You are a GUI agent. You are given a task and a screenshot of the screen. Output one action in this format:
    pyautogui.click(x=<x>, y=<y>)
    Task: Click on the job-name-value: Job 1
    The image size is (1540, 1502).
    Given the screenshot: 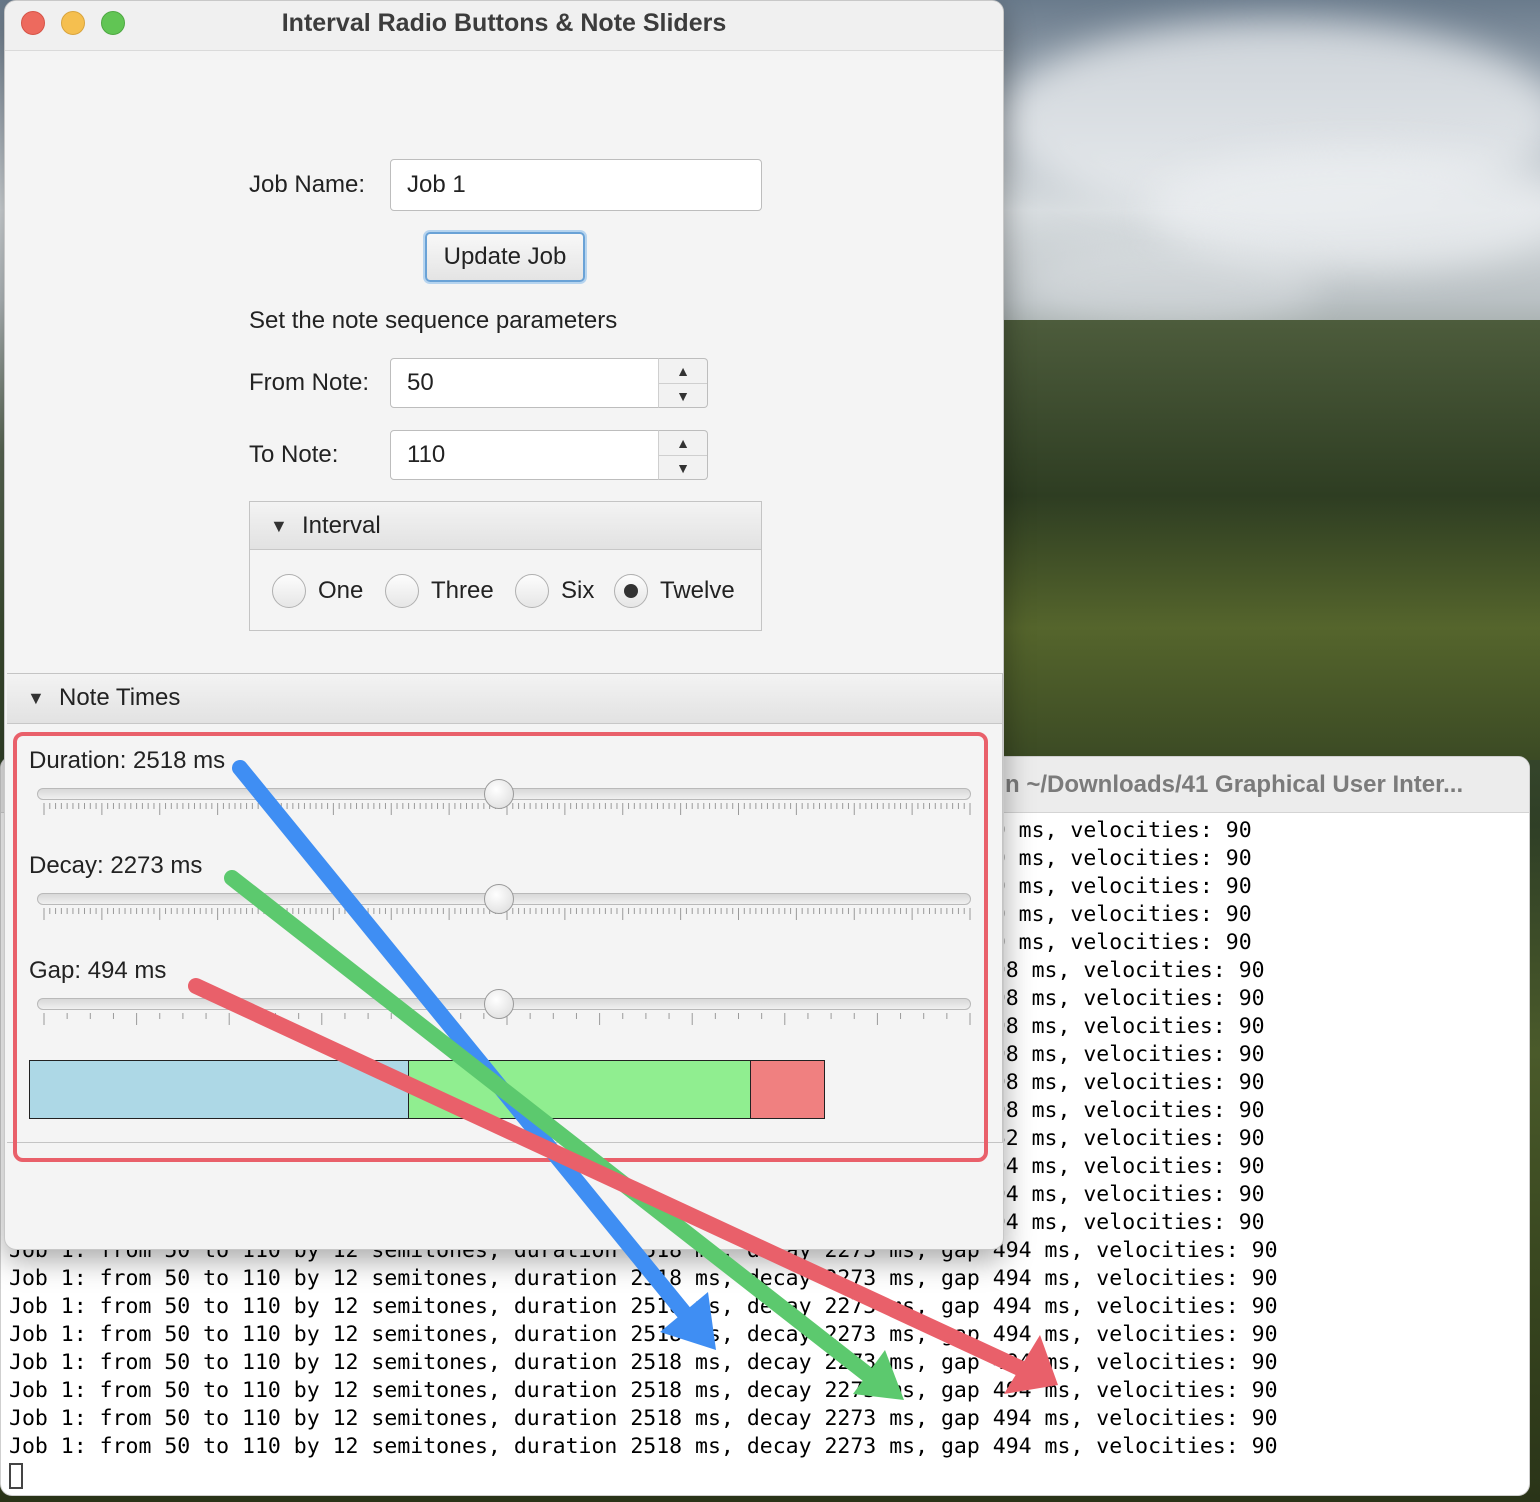 What is the action you would take?
    pyautogui.click(x=436, y=184)
    